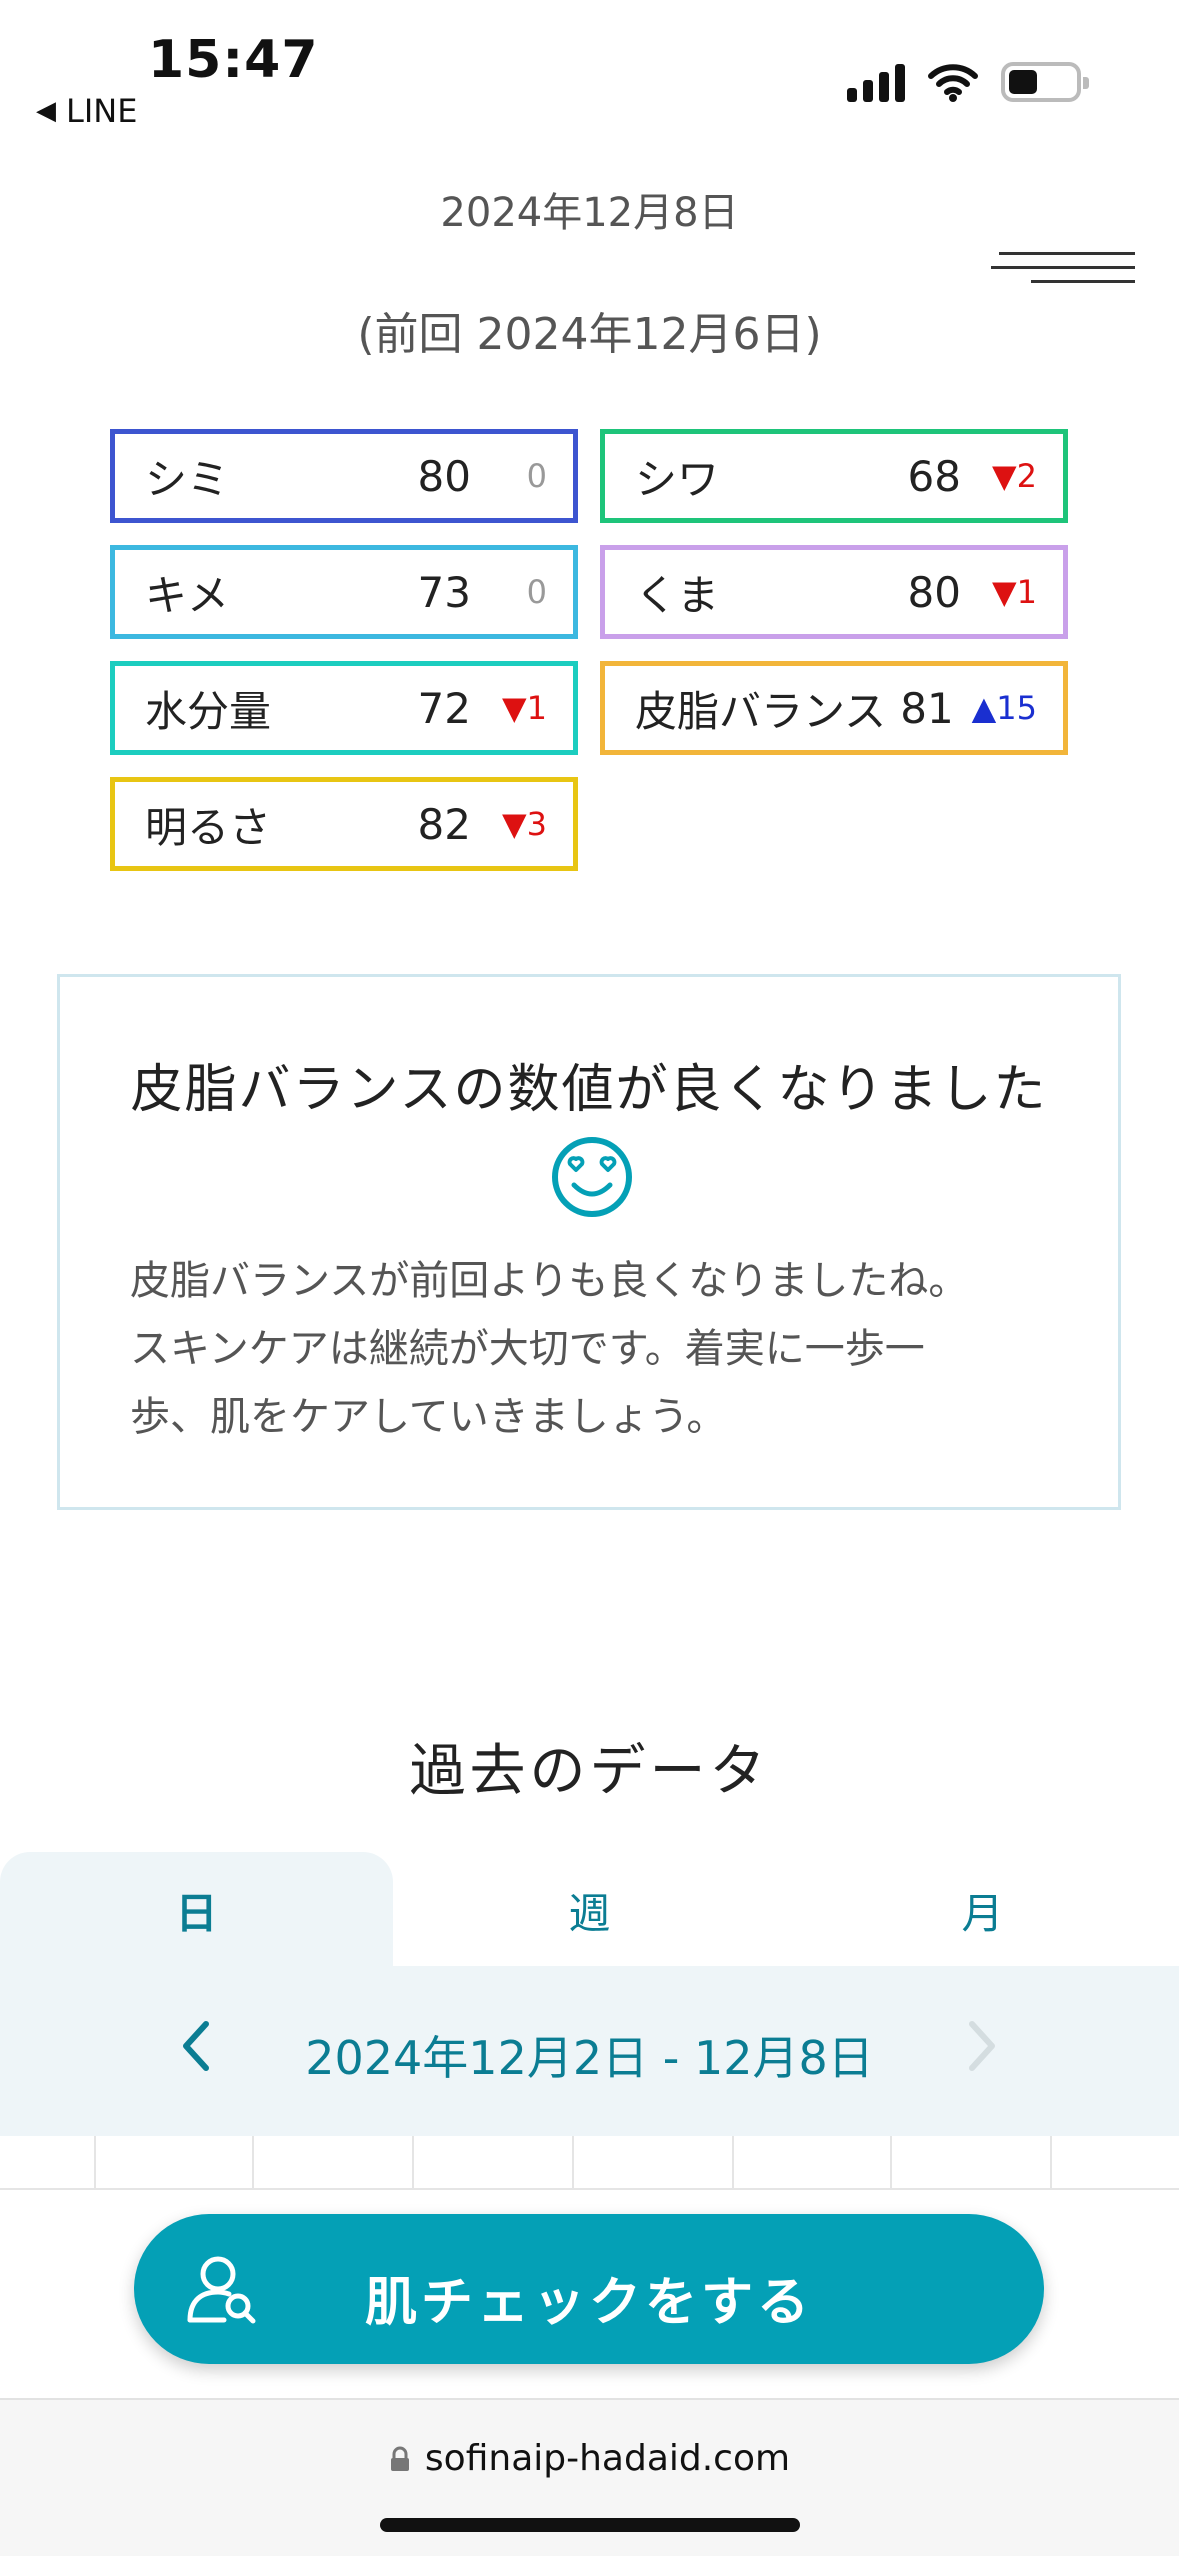  What do you see at coordinates (208, 827) in the screenshot?
I see `score-label: 明るさ` at bounding box center [208, 827].